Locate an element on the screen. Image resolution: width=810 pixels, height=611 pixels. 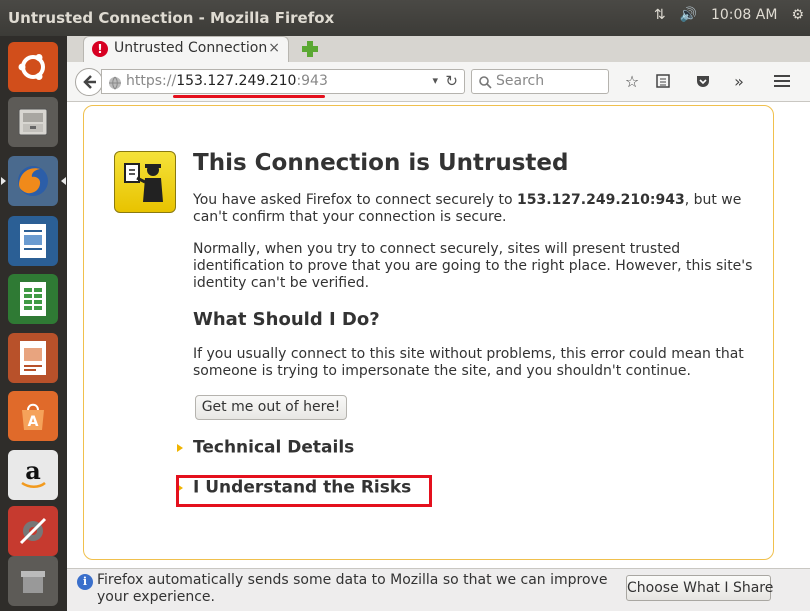
search-icon is located at coordinates (485, 83).